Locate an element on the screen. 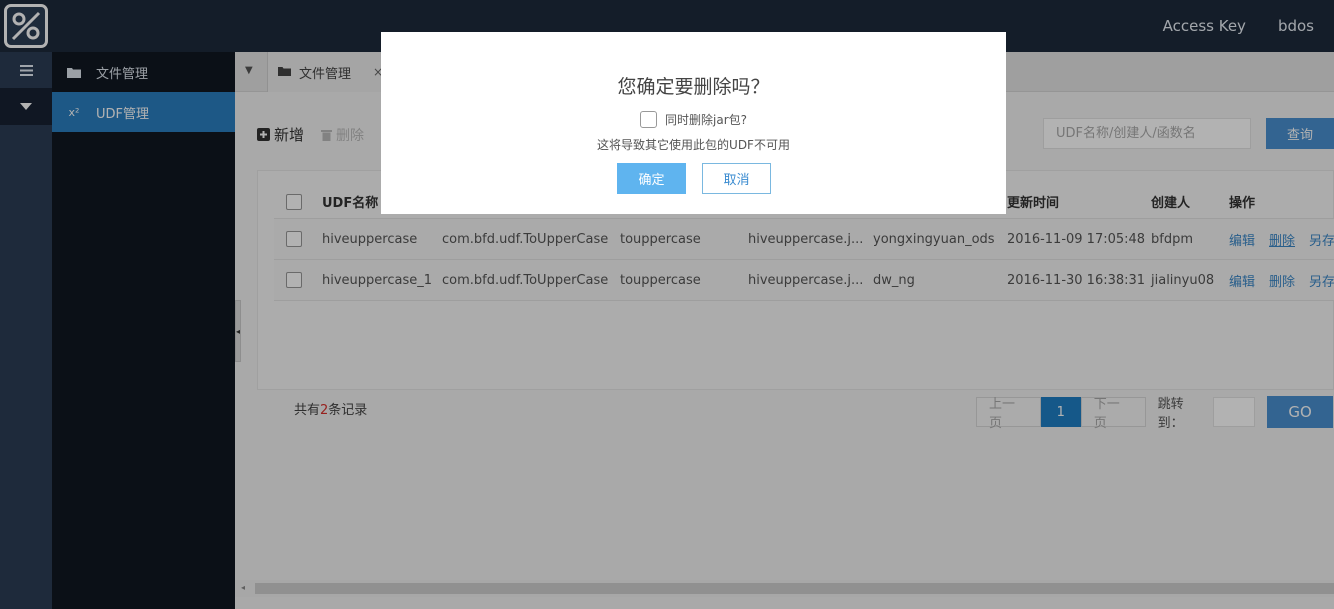  delete-jar-label: 同时删除jar包? is located at coordinates (706, 120).